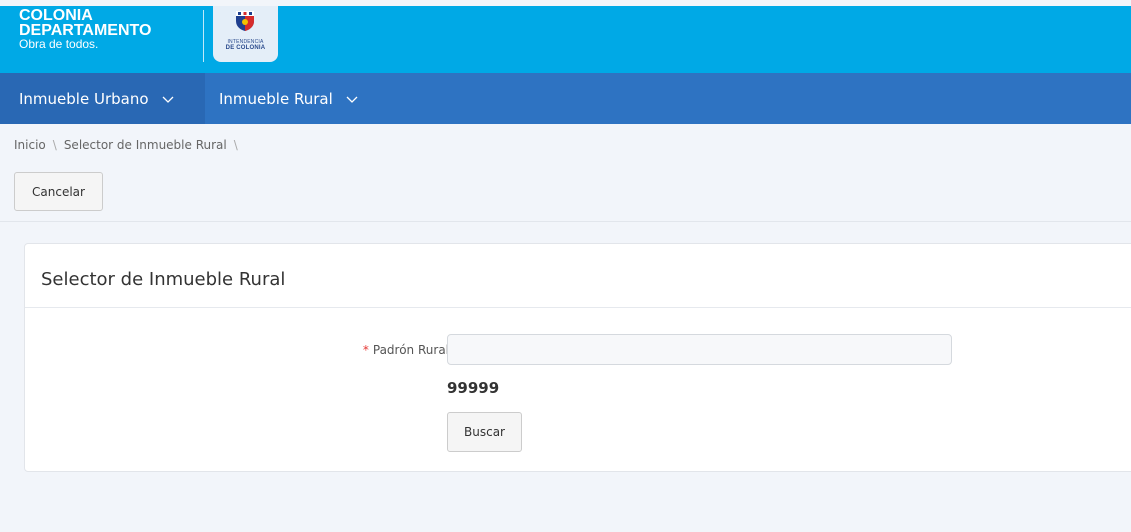  Describe the element at coordinates (699, 349) in the screenshot. I see `padron-rural-input` at that location.